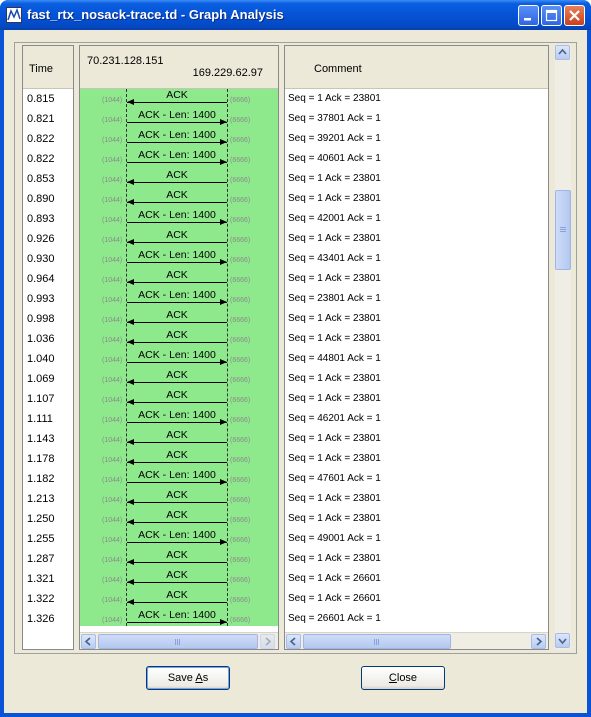 The image size is (591, 717). I want to click on time-cell: 0.893, so click(48, 219).